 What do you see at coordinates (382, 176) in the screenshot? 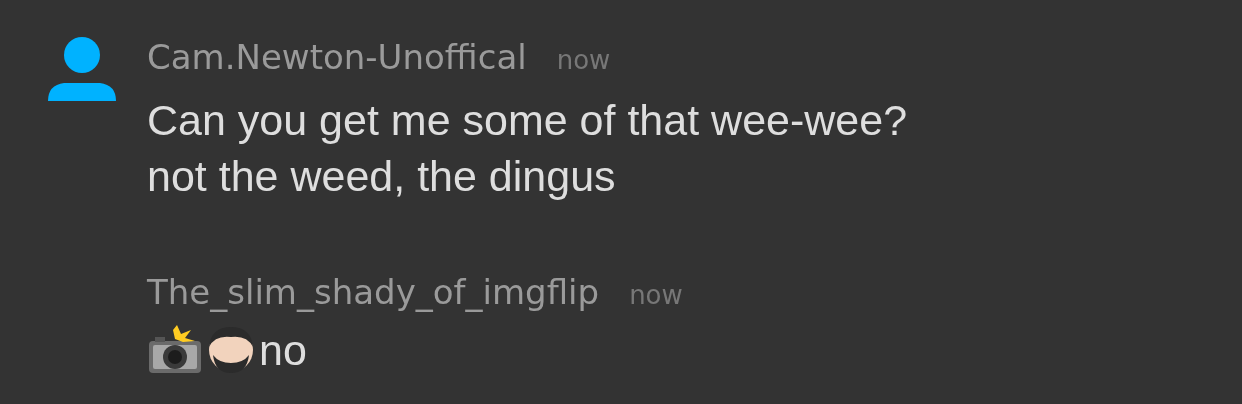
I see `message-text: not the weed, the dingus` at bounding box center [382, 176].